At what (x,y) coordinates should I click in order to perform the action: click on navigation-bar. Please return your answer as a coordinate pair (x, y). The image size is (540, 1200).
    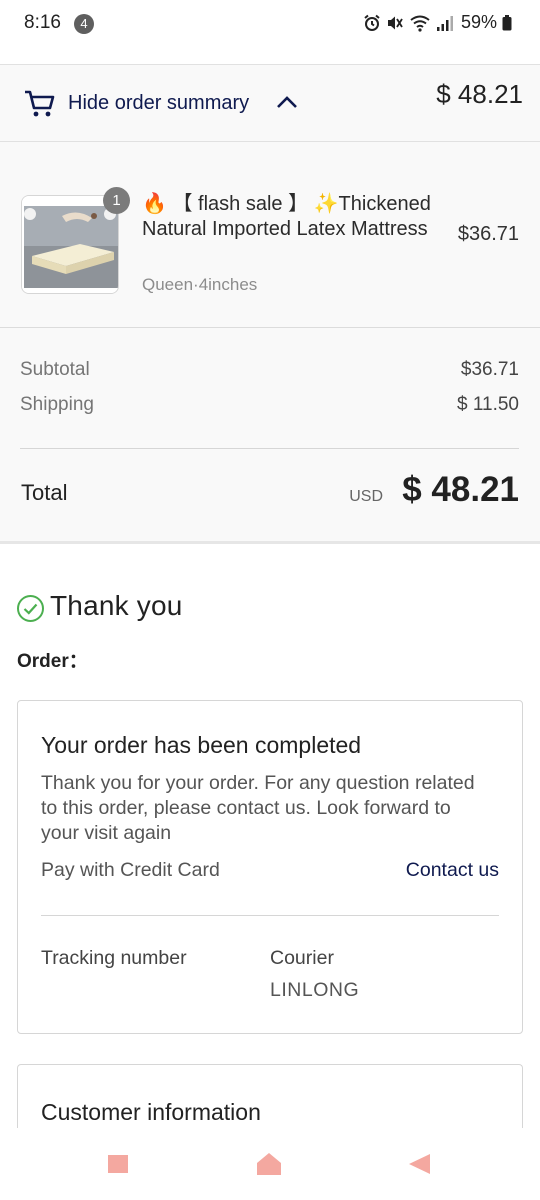
    Looking at the image, I should click on (270, 1164).